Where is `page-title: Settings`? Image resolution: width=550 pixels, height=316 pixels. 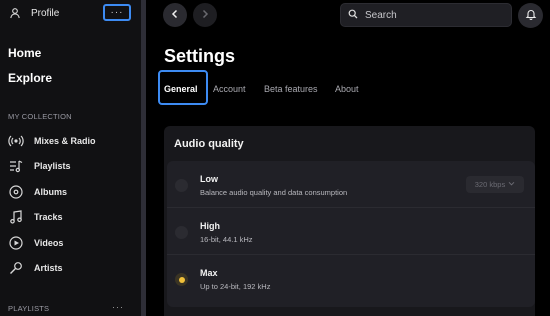 page-title: Settings is located at coordinates (200, 56).